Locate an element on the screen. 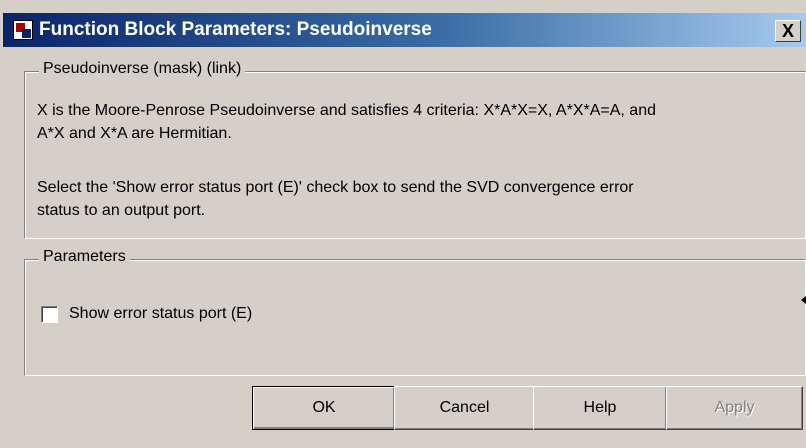 The height and width of the screenshot is (448, 806). description-group-legend: Pseudoinverse (mask) (link) is located at coordinates (142, 69).